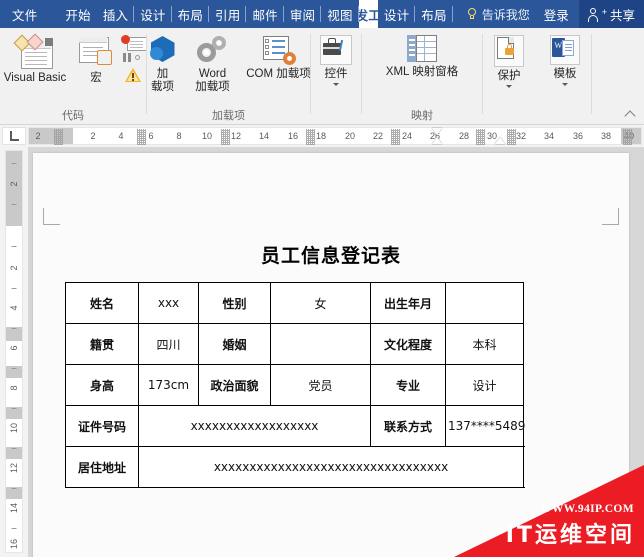  Describe the element at coordinates (51, 216) in the screenshot. I see `margin-corner-top-left` at that location.